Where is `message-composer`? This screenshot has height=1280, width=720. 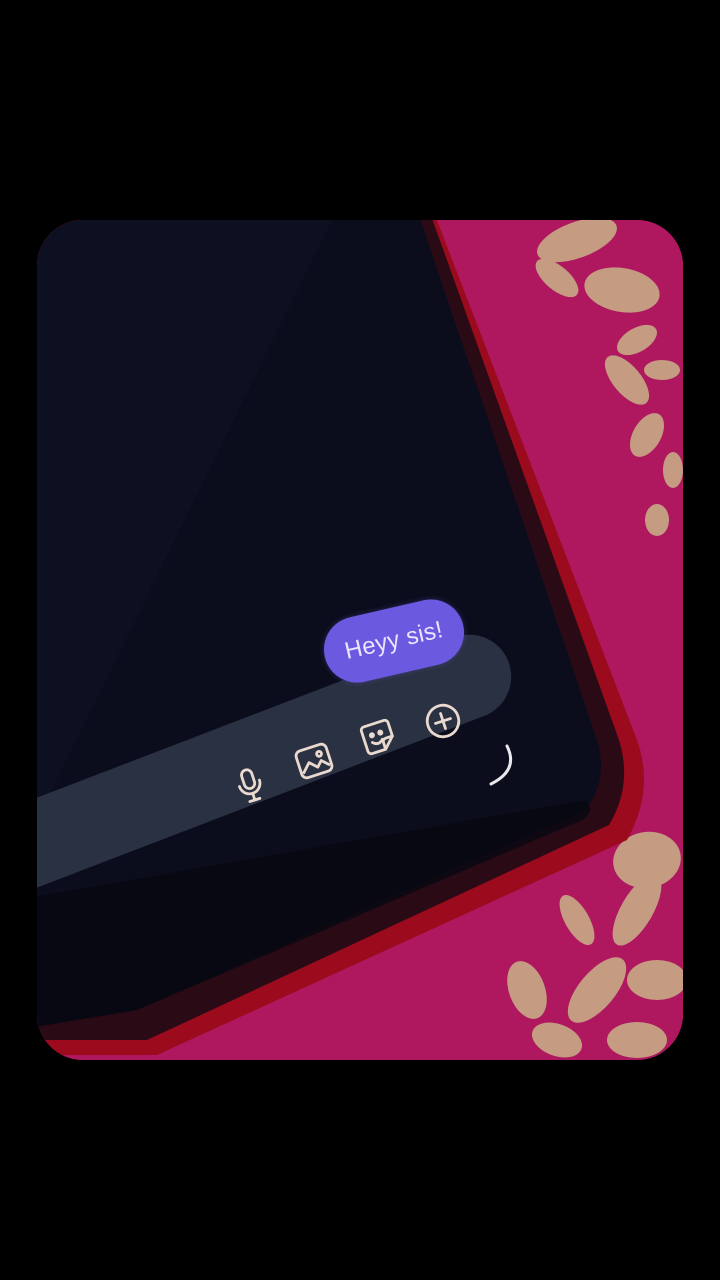 message-composer is located at coordinates (280, 762).